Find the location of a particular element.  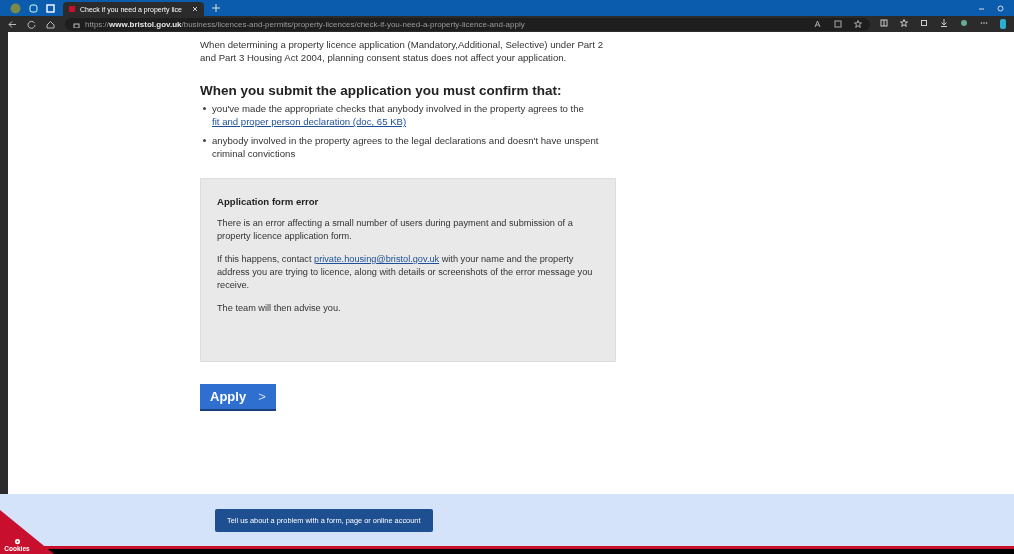

bullet-item: anybody involved in the property agrees to the legal declarations and doesn't have unspent criminal convictions is located at coordinates (409, 147).